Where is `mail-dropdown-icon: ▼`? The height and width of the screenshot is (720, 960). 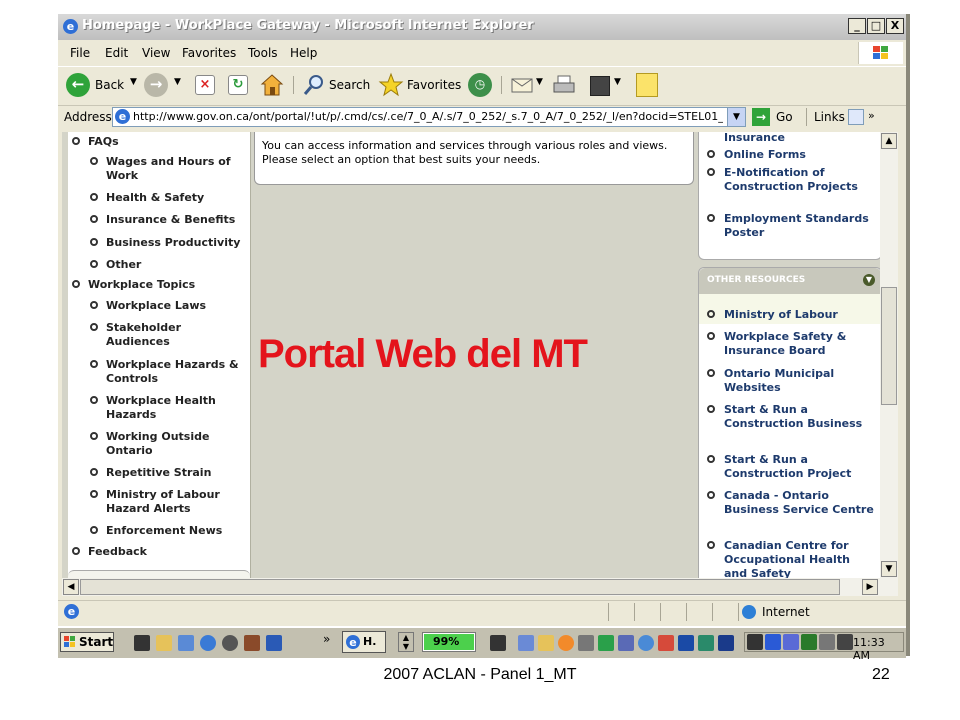 mail-dropdown-icon: ▼ is located at coordinates (539, 82).